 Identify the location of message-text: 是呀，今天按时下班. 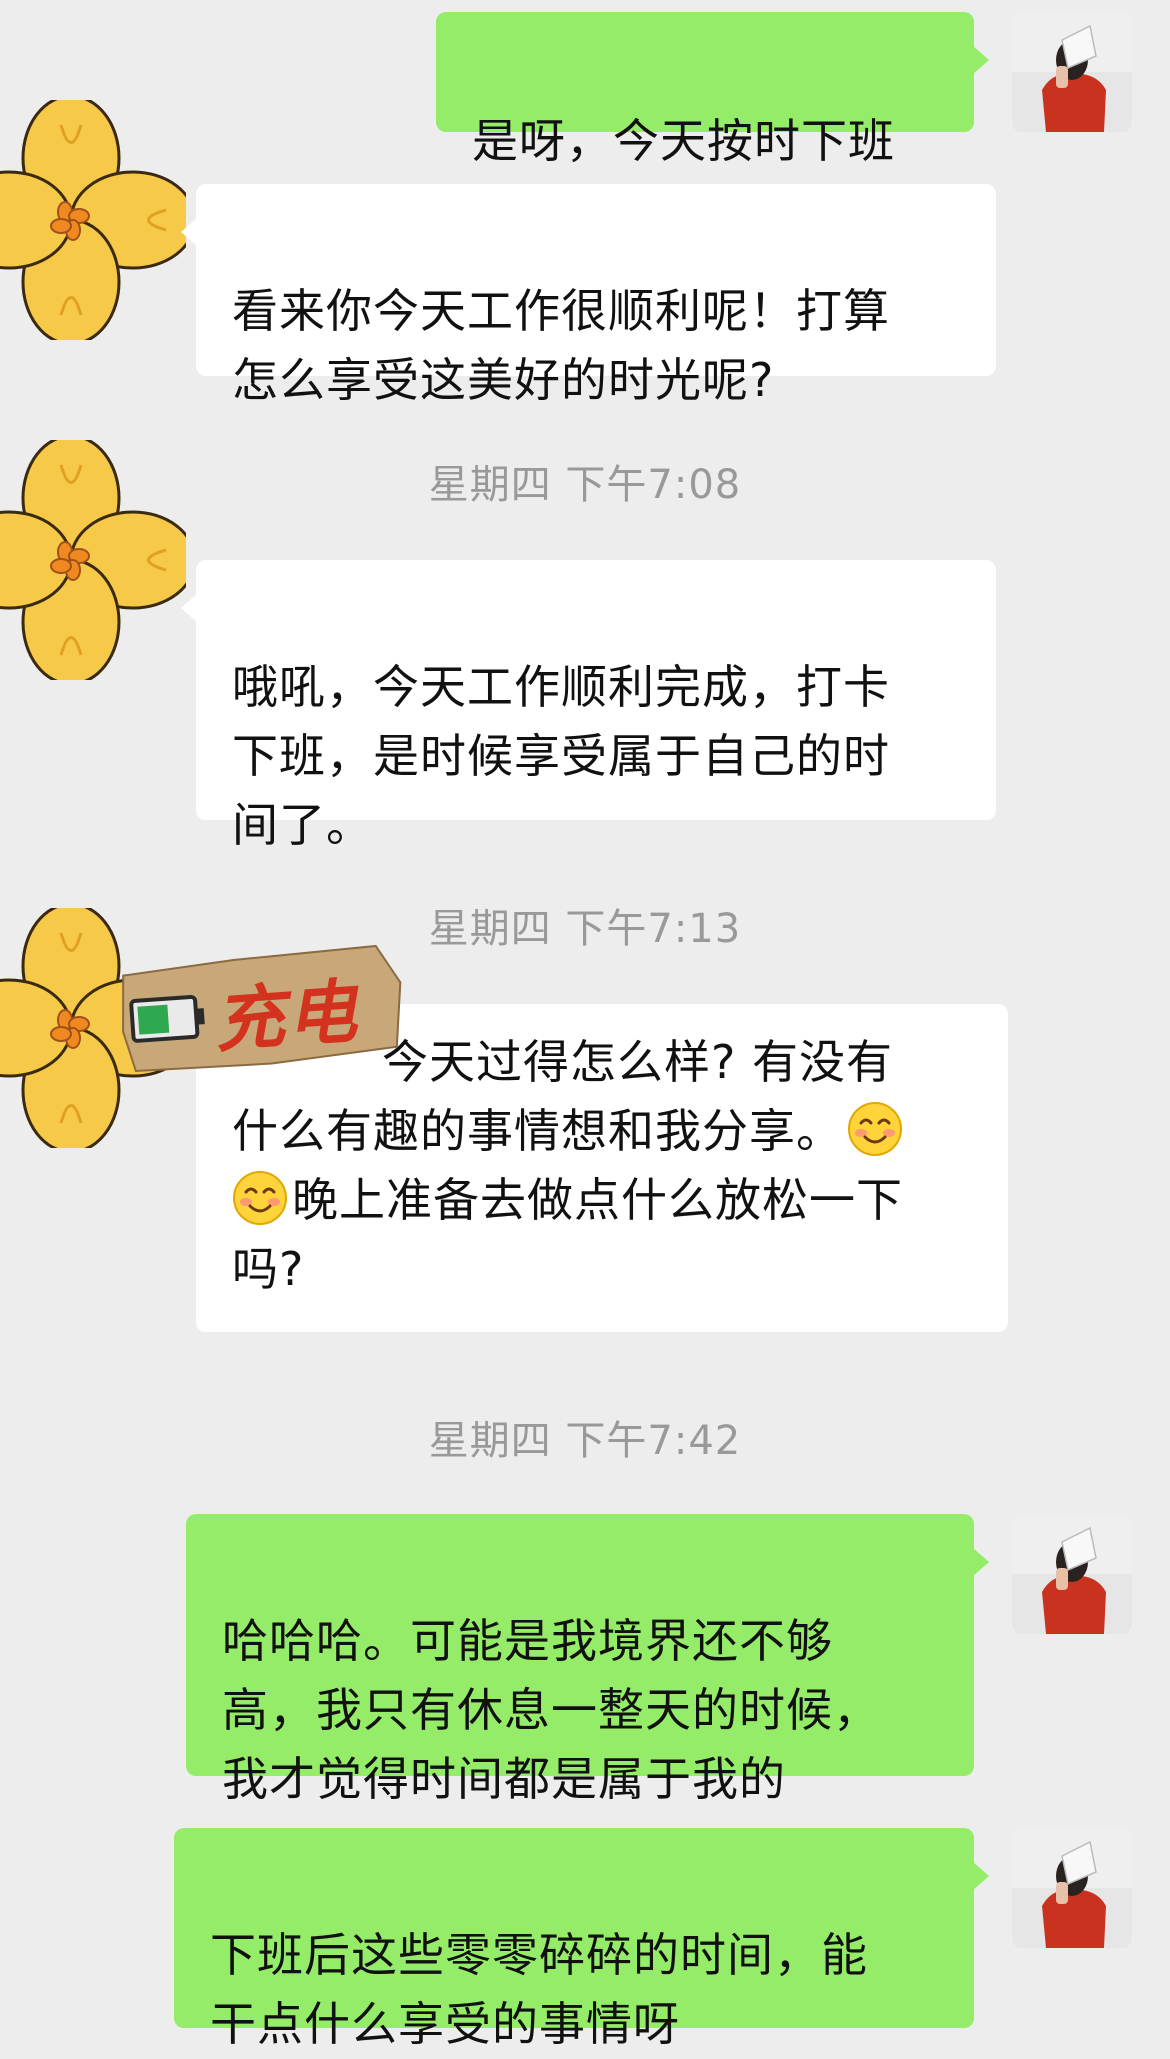
(683, 141).